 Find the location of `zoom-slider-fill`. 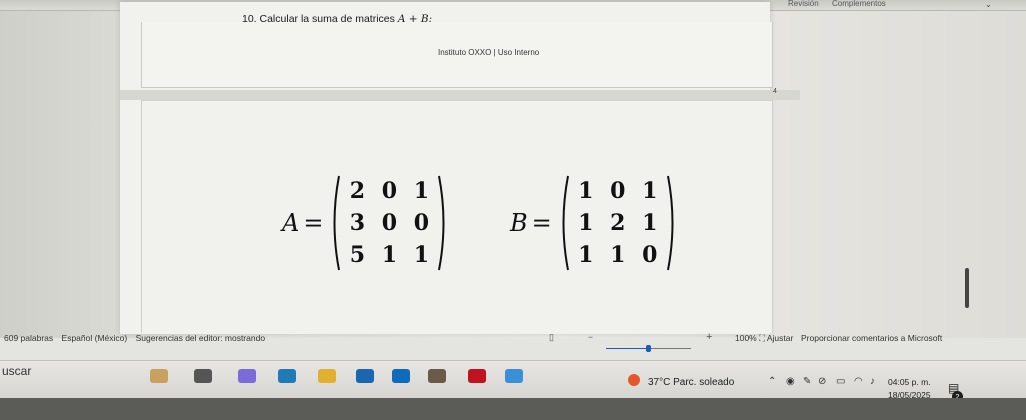

zoom-slider-fill is located at coordinates (627, 348).